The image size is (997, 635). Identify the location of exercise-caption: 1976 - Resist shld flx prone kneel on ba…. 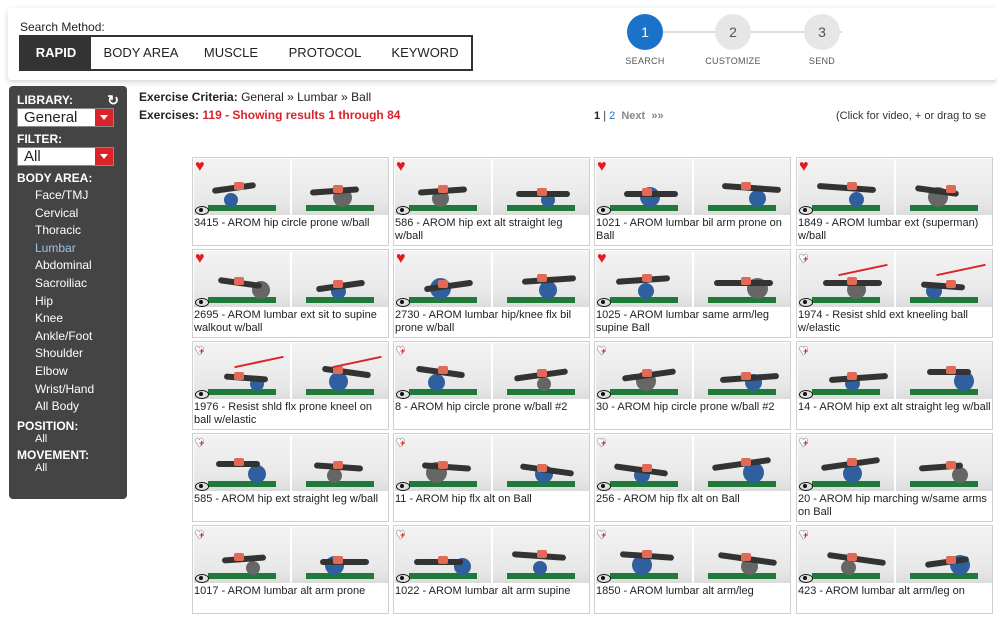
(291, 414).